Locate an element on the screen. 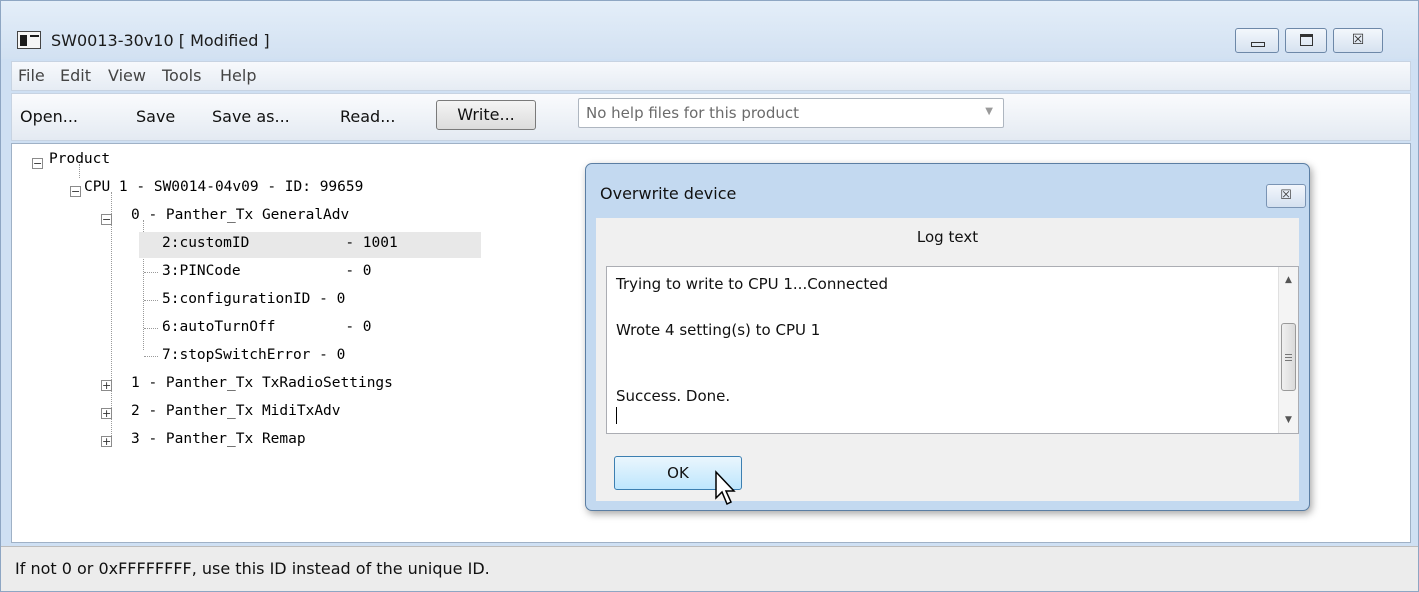  window-title: SW0013-30v10 [ Modified ] is located at coordinates (160, 40).